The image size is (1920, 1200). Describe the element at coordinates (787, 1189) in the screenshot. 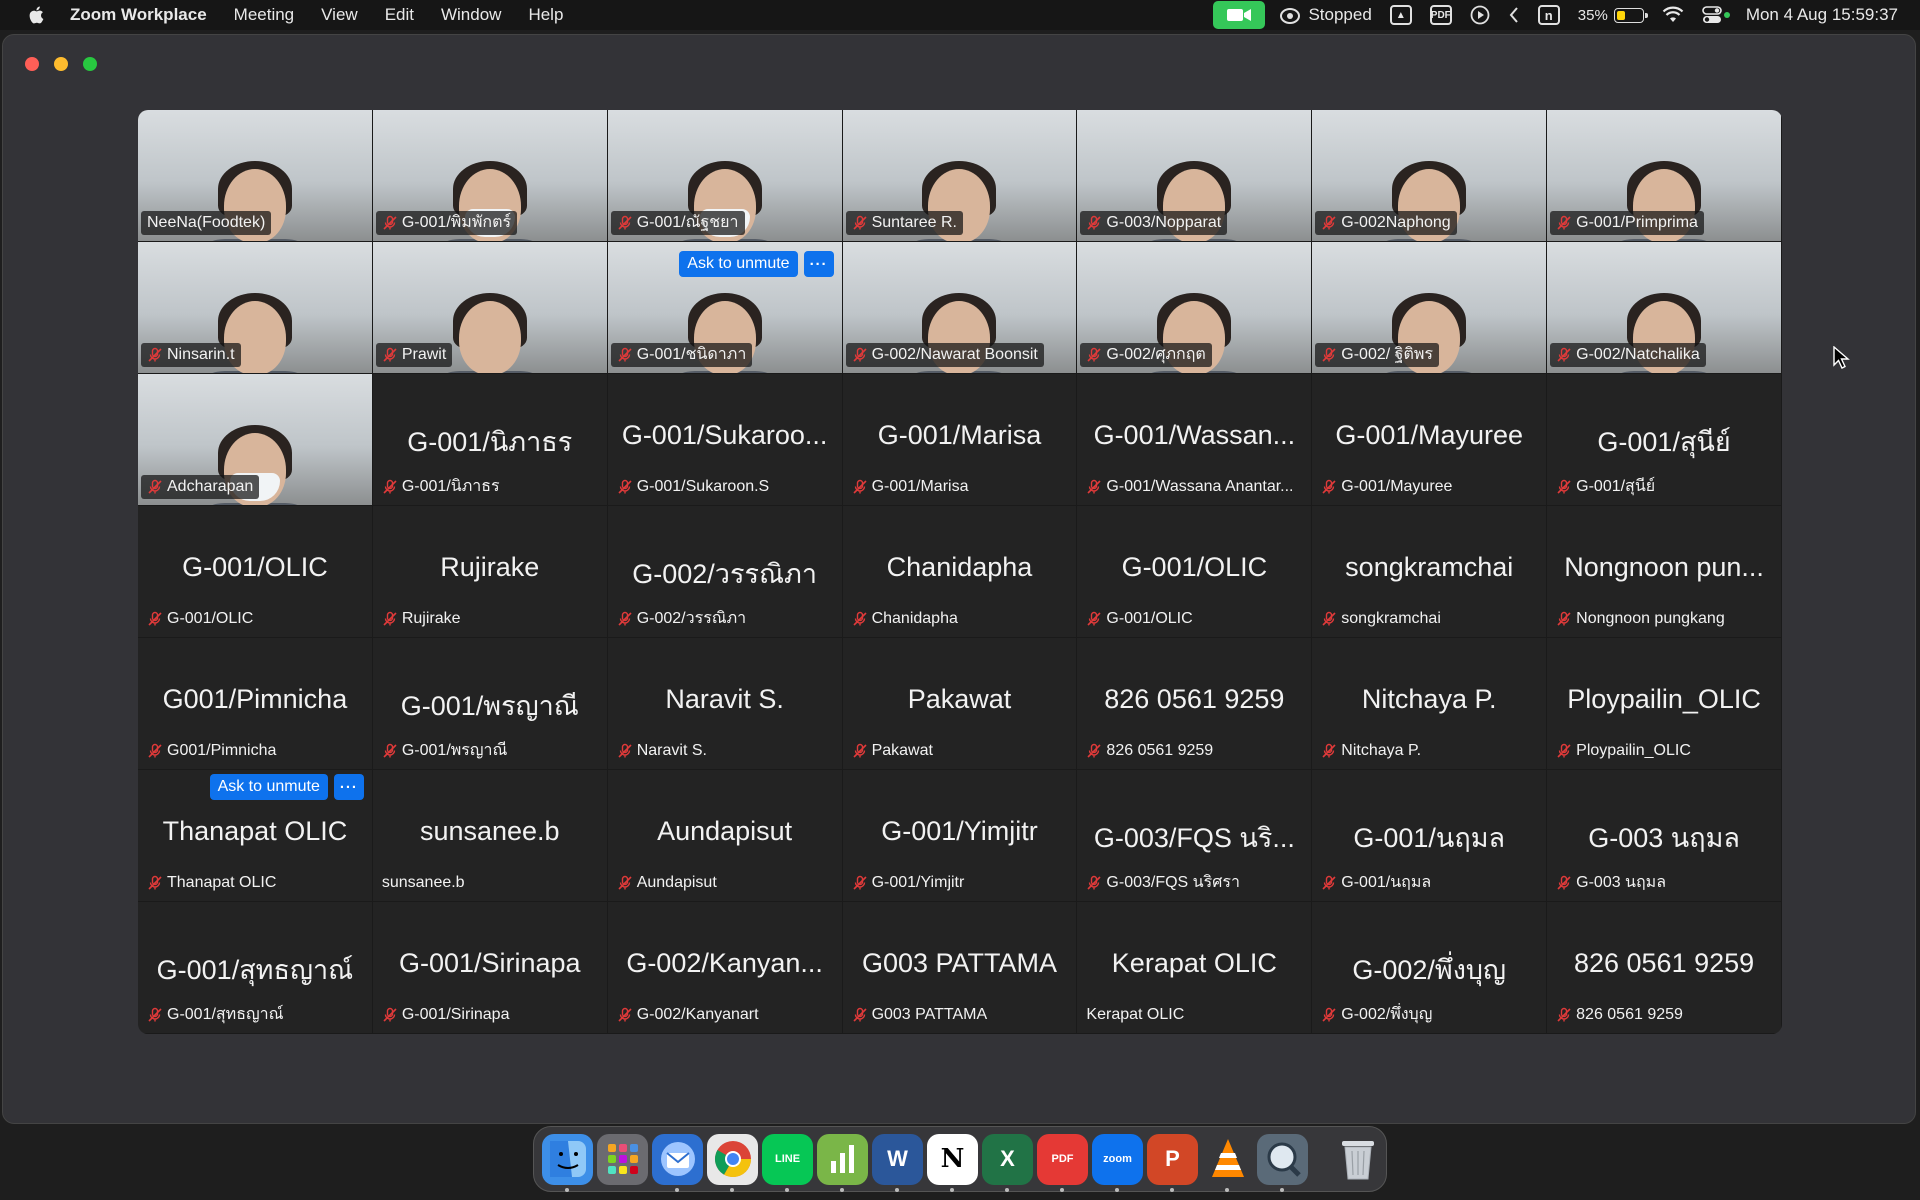

I see `running-indicator` at that location.